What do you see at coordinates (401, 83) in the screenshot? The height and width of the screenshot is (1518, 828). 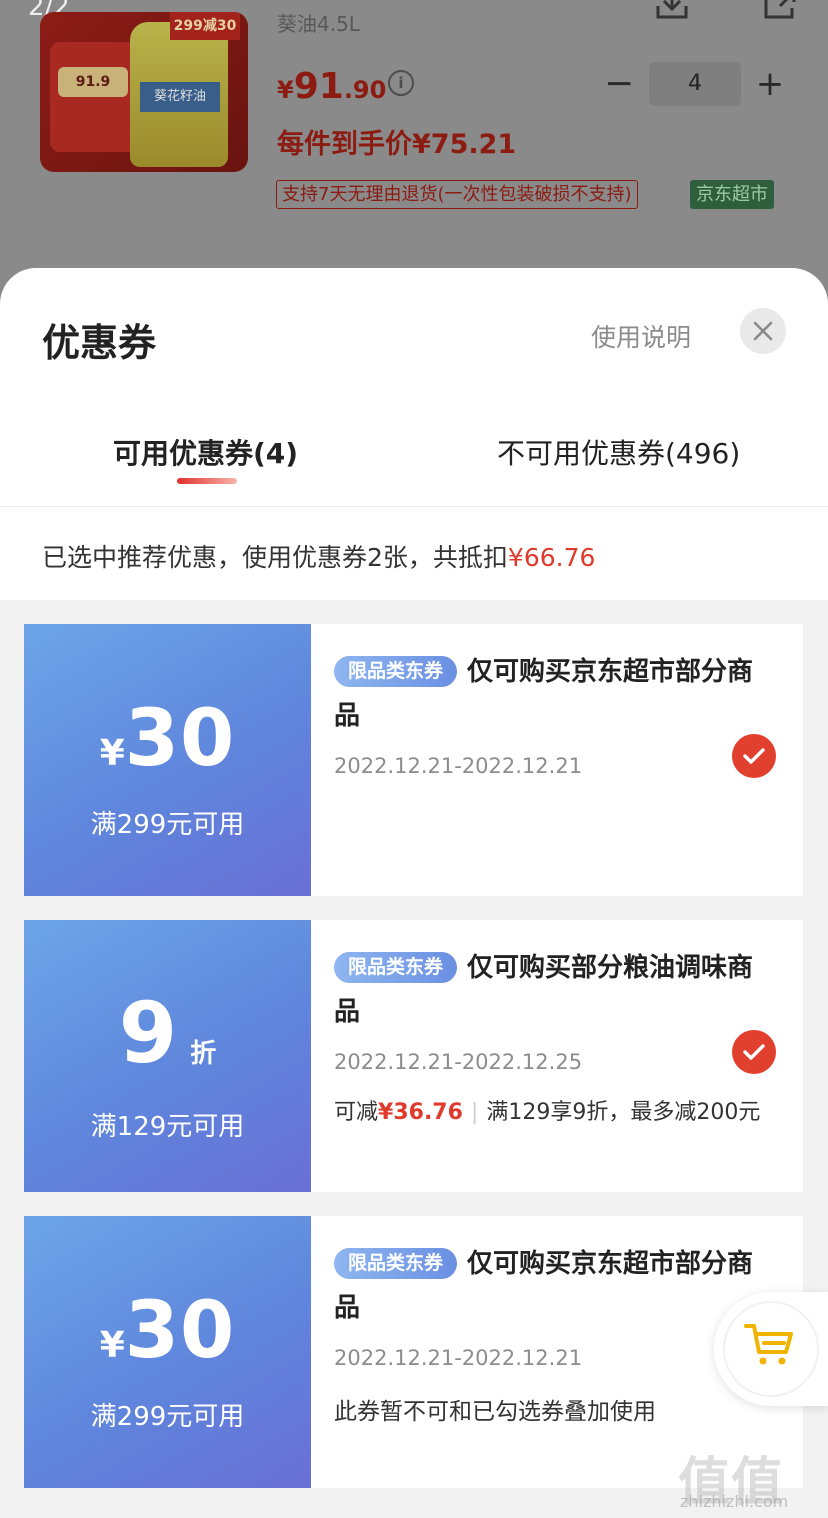 I see `info-icon: i` at bounding box center [401, 83].